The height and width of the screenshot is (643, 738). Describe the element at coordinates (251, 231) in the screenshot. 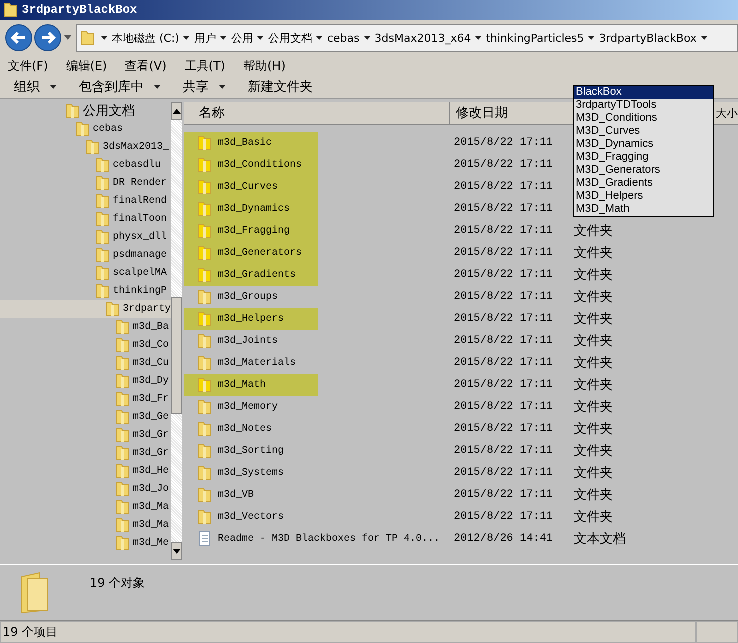

I see `file-item: m3d_Fragging` at that location.